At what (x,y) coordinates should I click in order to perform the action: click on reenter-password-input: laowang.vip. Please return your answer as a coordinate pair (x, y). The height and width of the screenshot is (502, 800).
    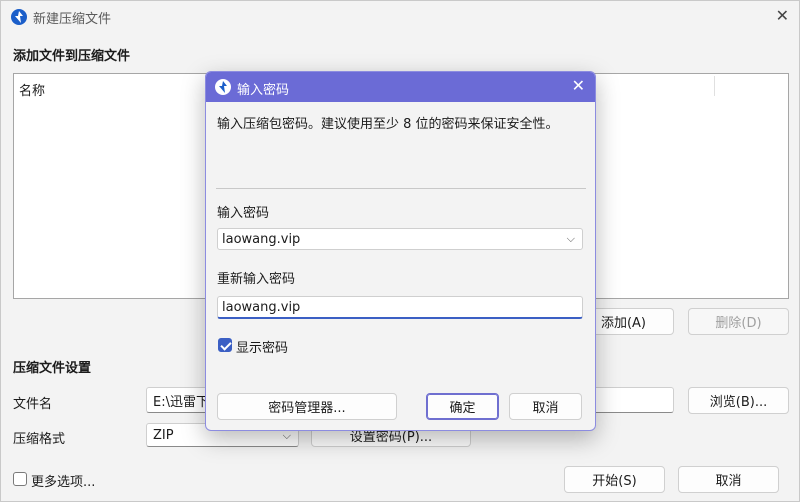
    Looking at the image, I should click on (400, 307).